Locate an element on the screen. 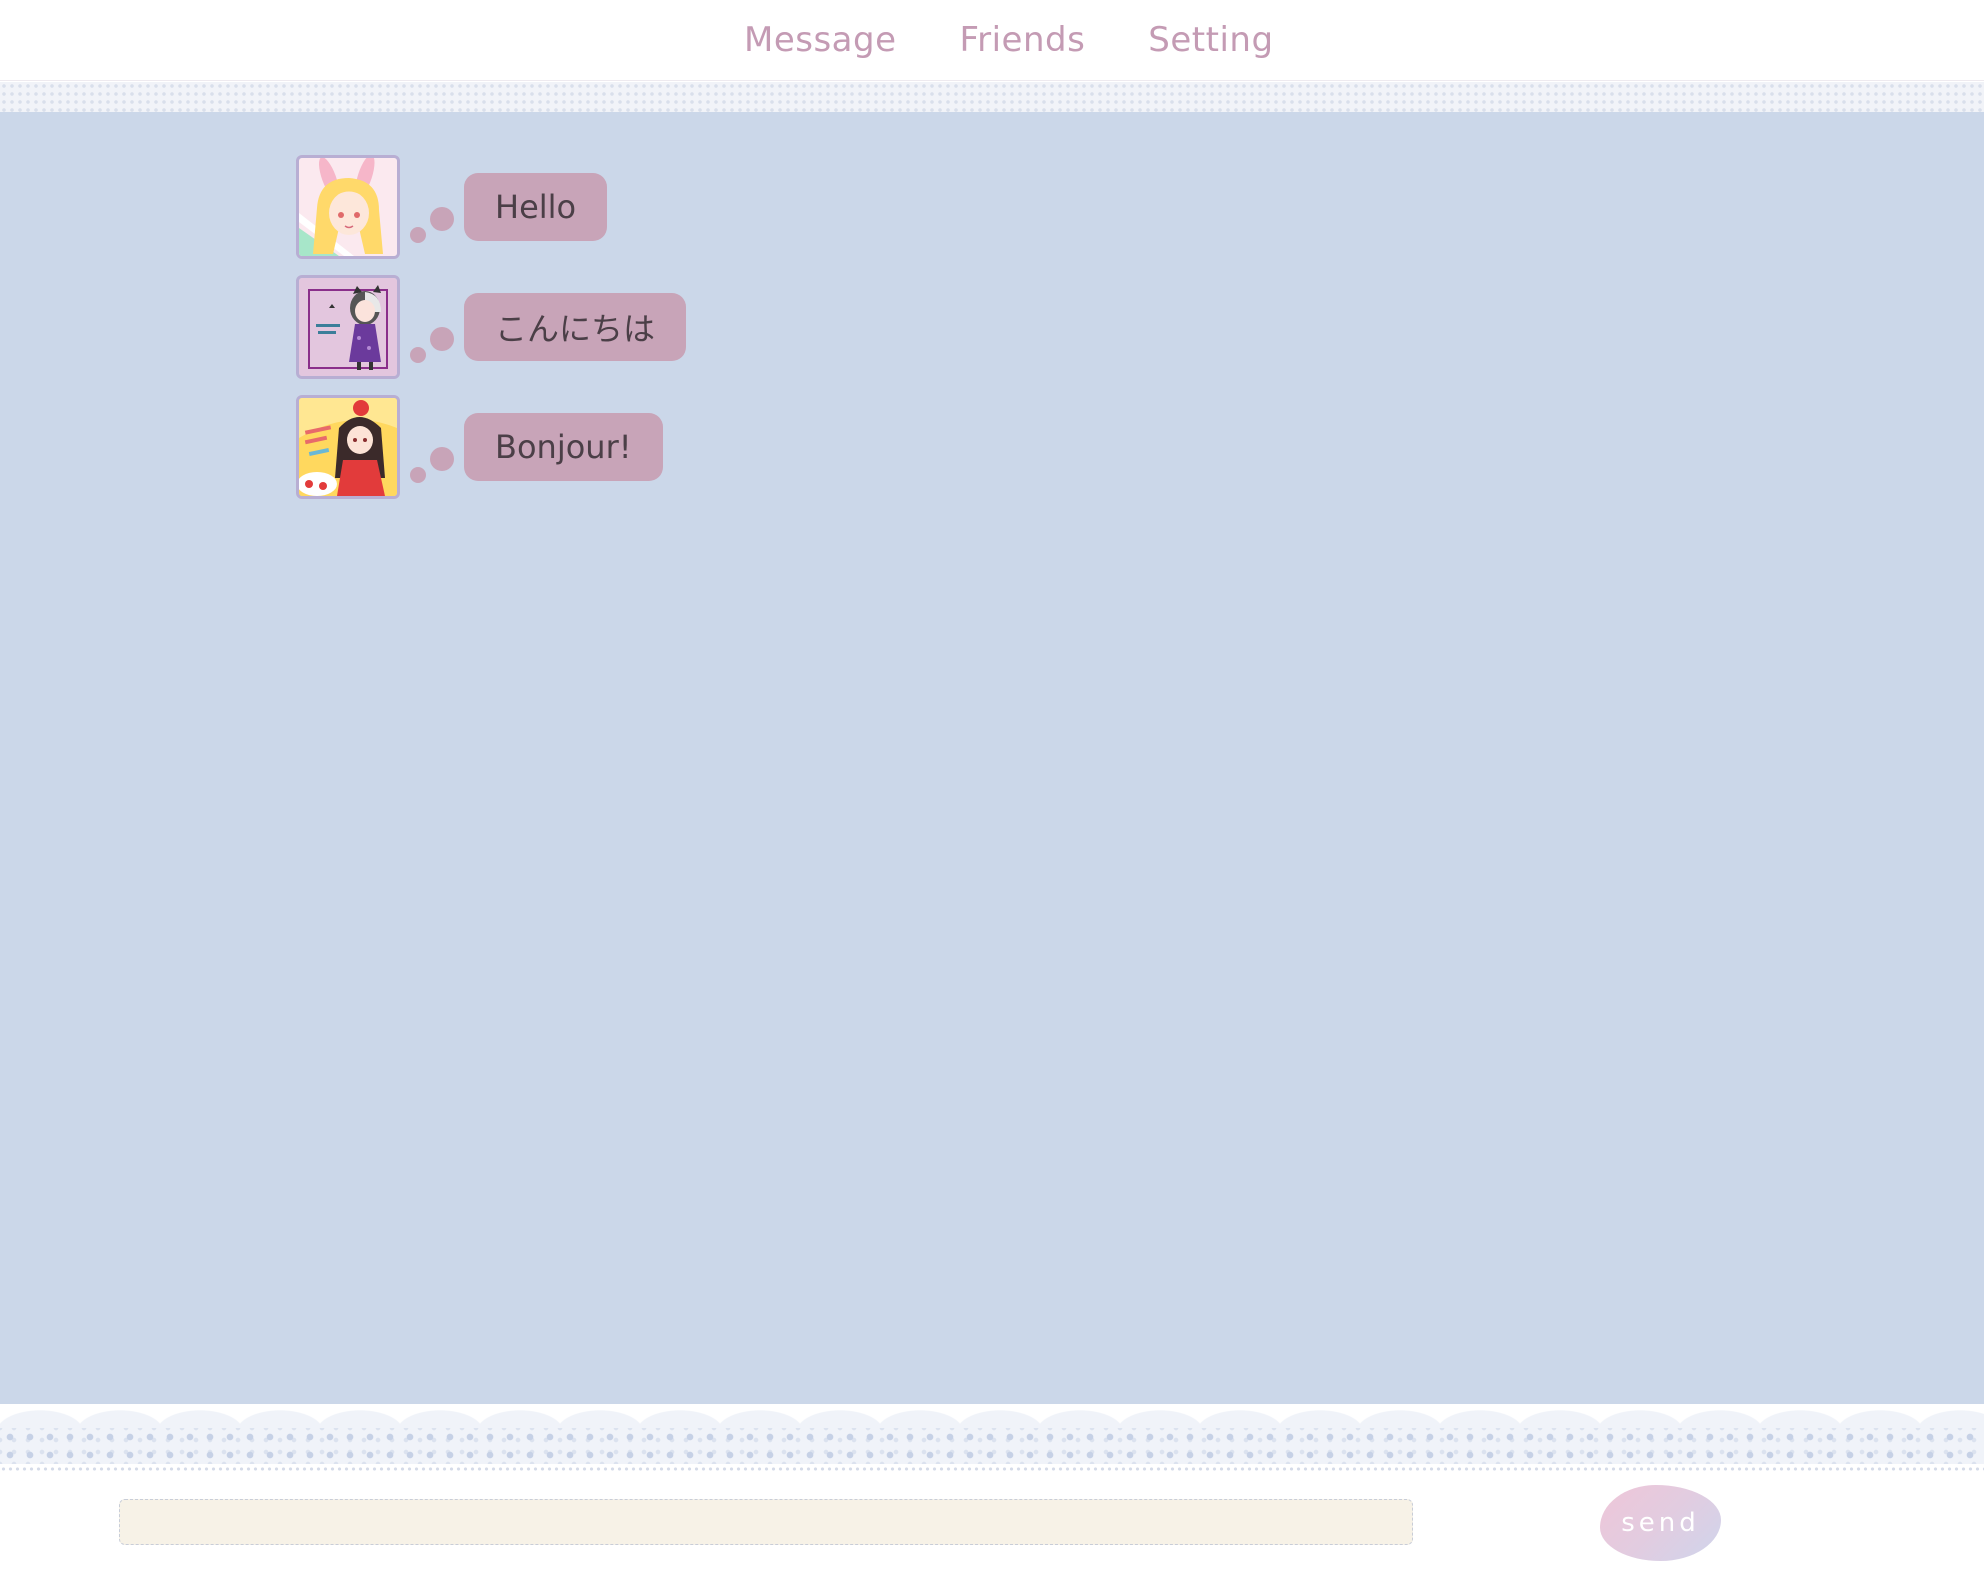  nav-menu: Message Friends Setting is located at coordinates (1009, 40).